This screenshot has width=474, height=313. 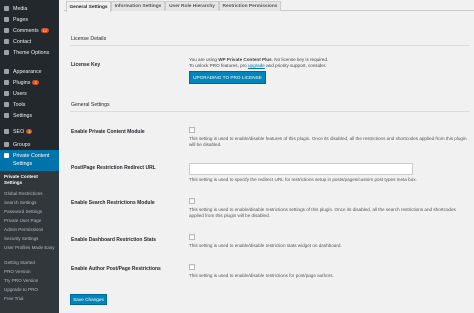 I want to click on users-icon, so click(x=6, y=93).